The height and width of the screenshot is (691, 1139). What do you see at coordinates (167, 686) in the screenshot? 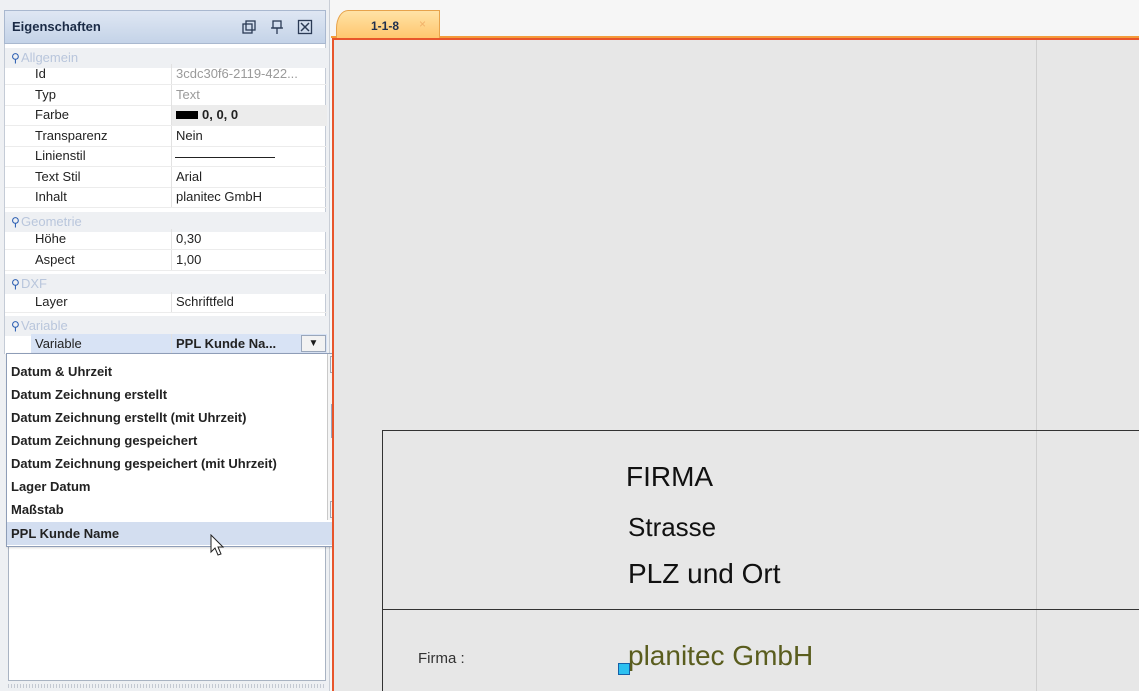
I see `panel-resize-grip` at bounding box center [167, 686].